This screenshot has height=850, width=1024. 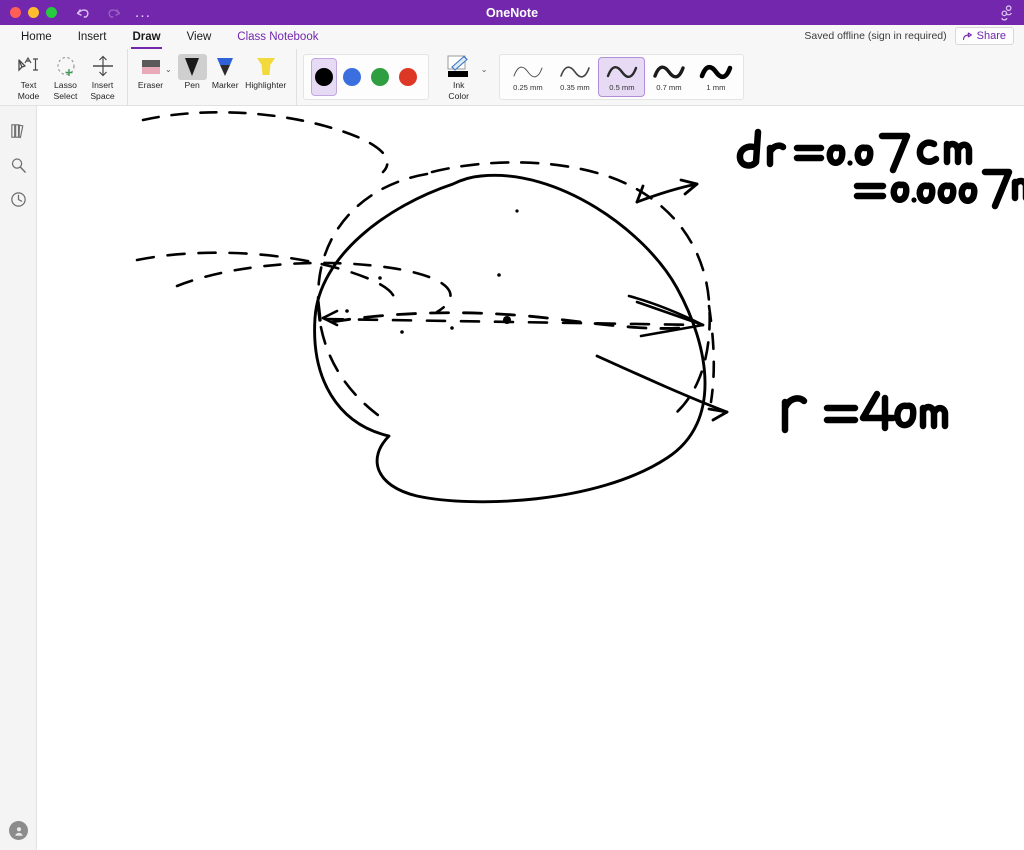 What do you see at coordinates (199, 37) in the screenshot?
I see `tab-view: View` at bounding box center [199, 37].